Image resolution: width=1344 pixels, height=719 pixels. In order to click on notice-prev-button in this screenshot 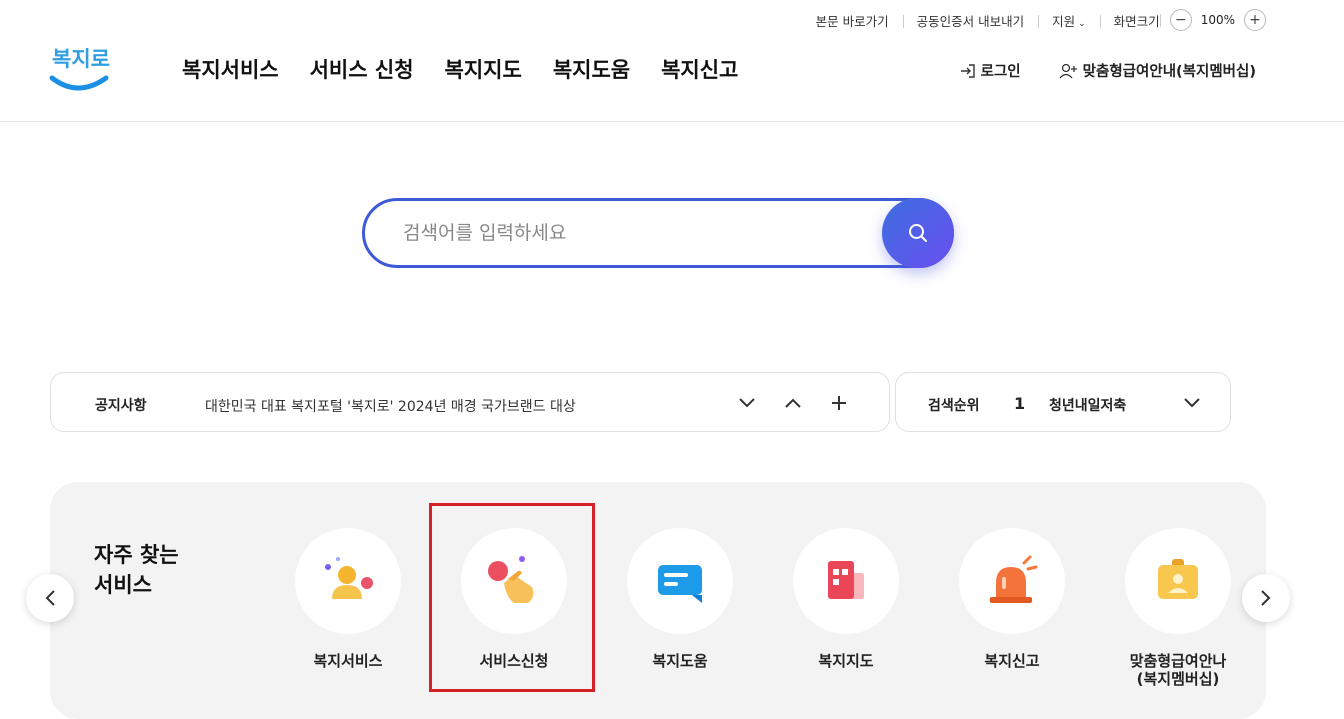, I will do `click(793, 403)`.